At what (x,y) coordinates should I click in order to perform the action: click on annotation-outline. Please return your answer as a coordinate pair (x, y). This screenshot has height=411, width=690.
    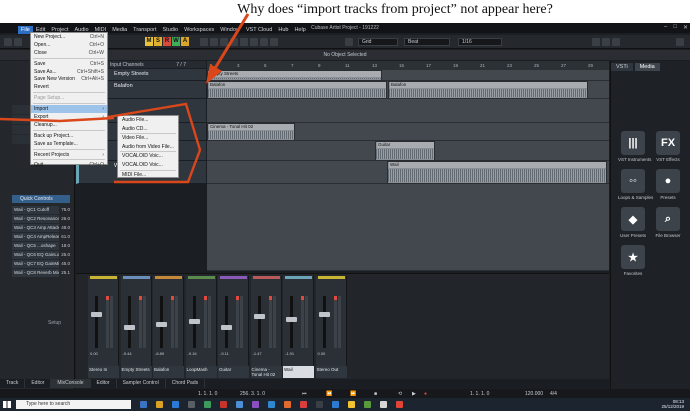
    Looking at the image, I should click on (154, 143).